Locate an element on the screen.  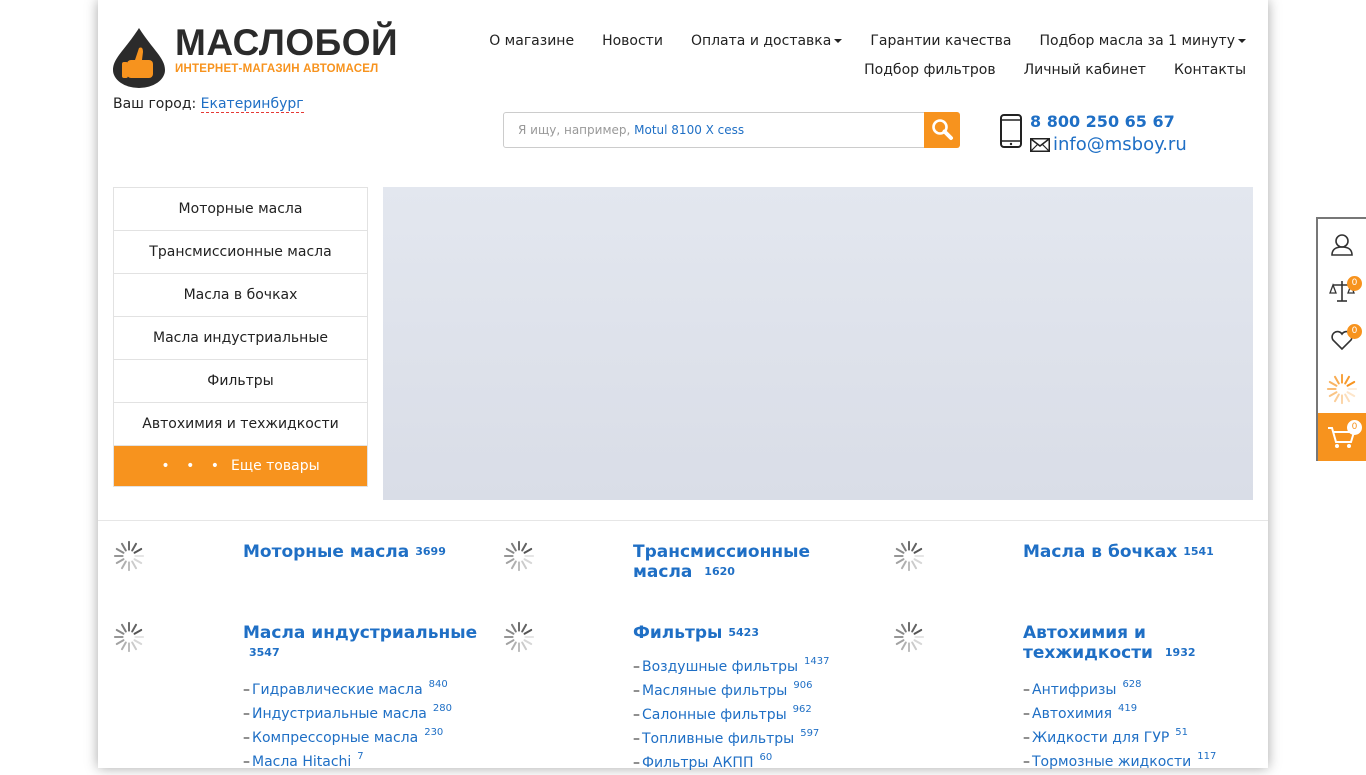
category-menu-item: Трансмиссионные масла is located at coordinates (240, 252).